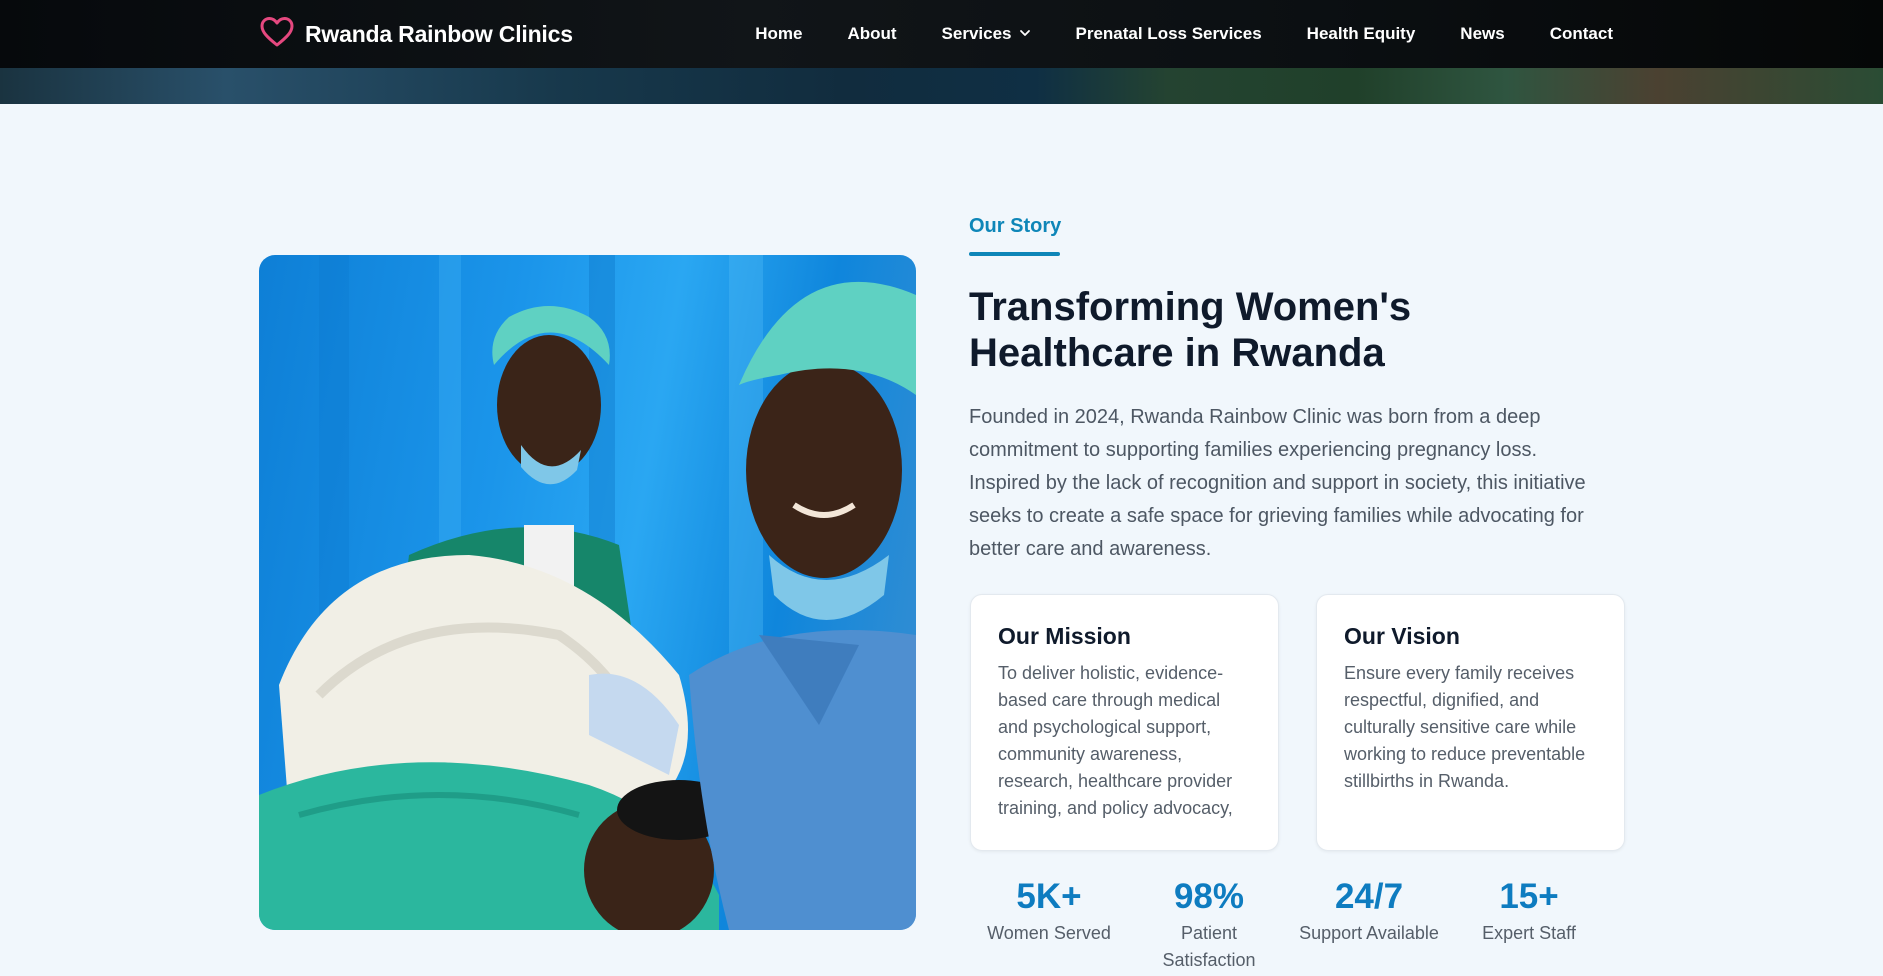 This screenshot has width=1883, height=976. I want to click on stat-value: 15+, so click(1529, 896).